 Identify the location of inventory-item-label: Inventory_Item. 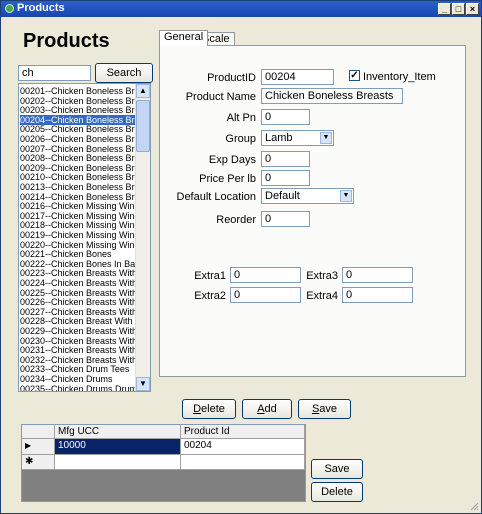
(399, 77).